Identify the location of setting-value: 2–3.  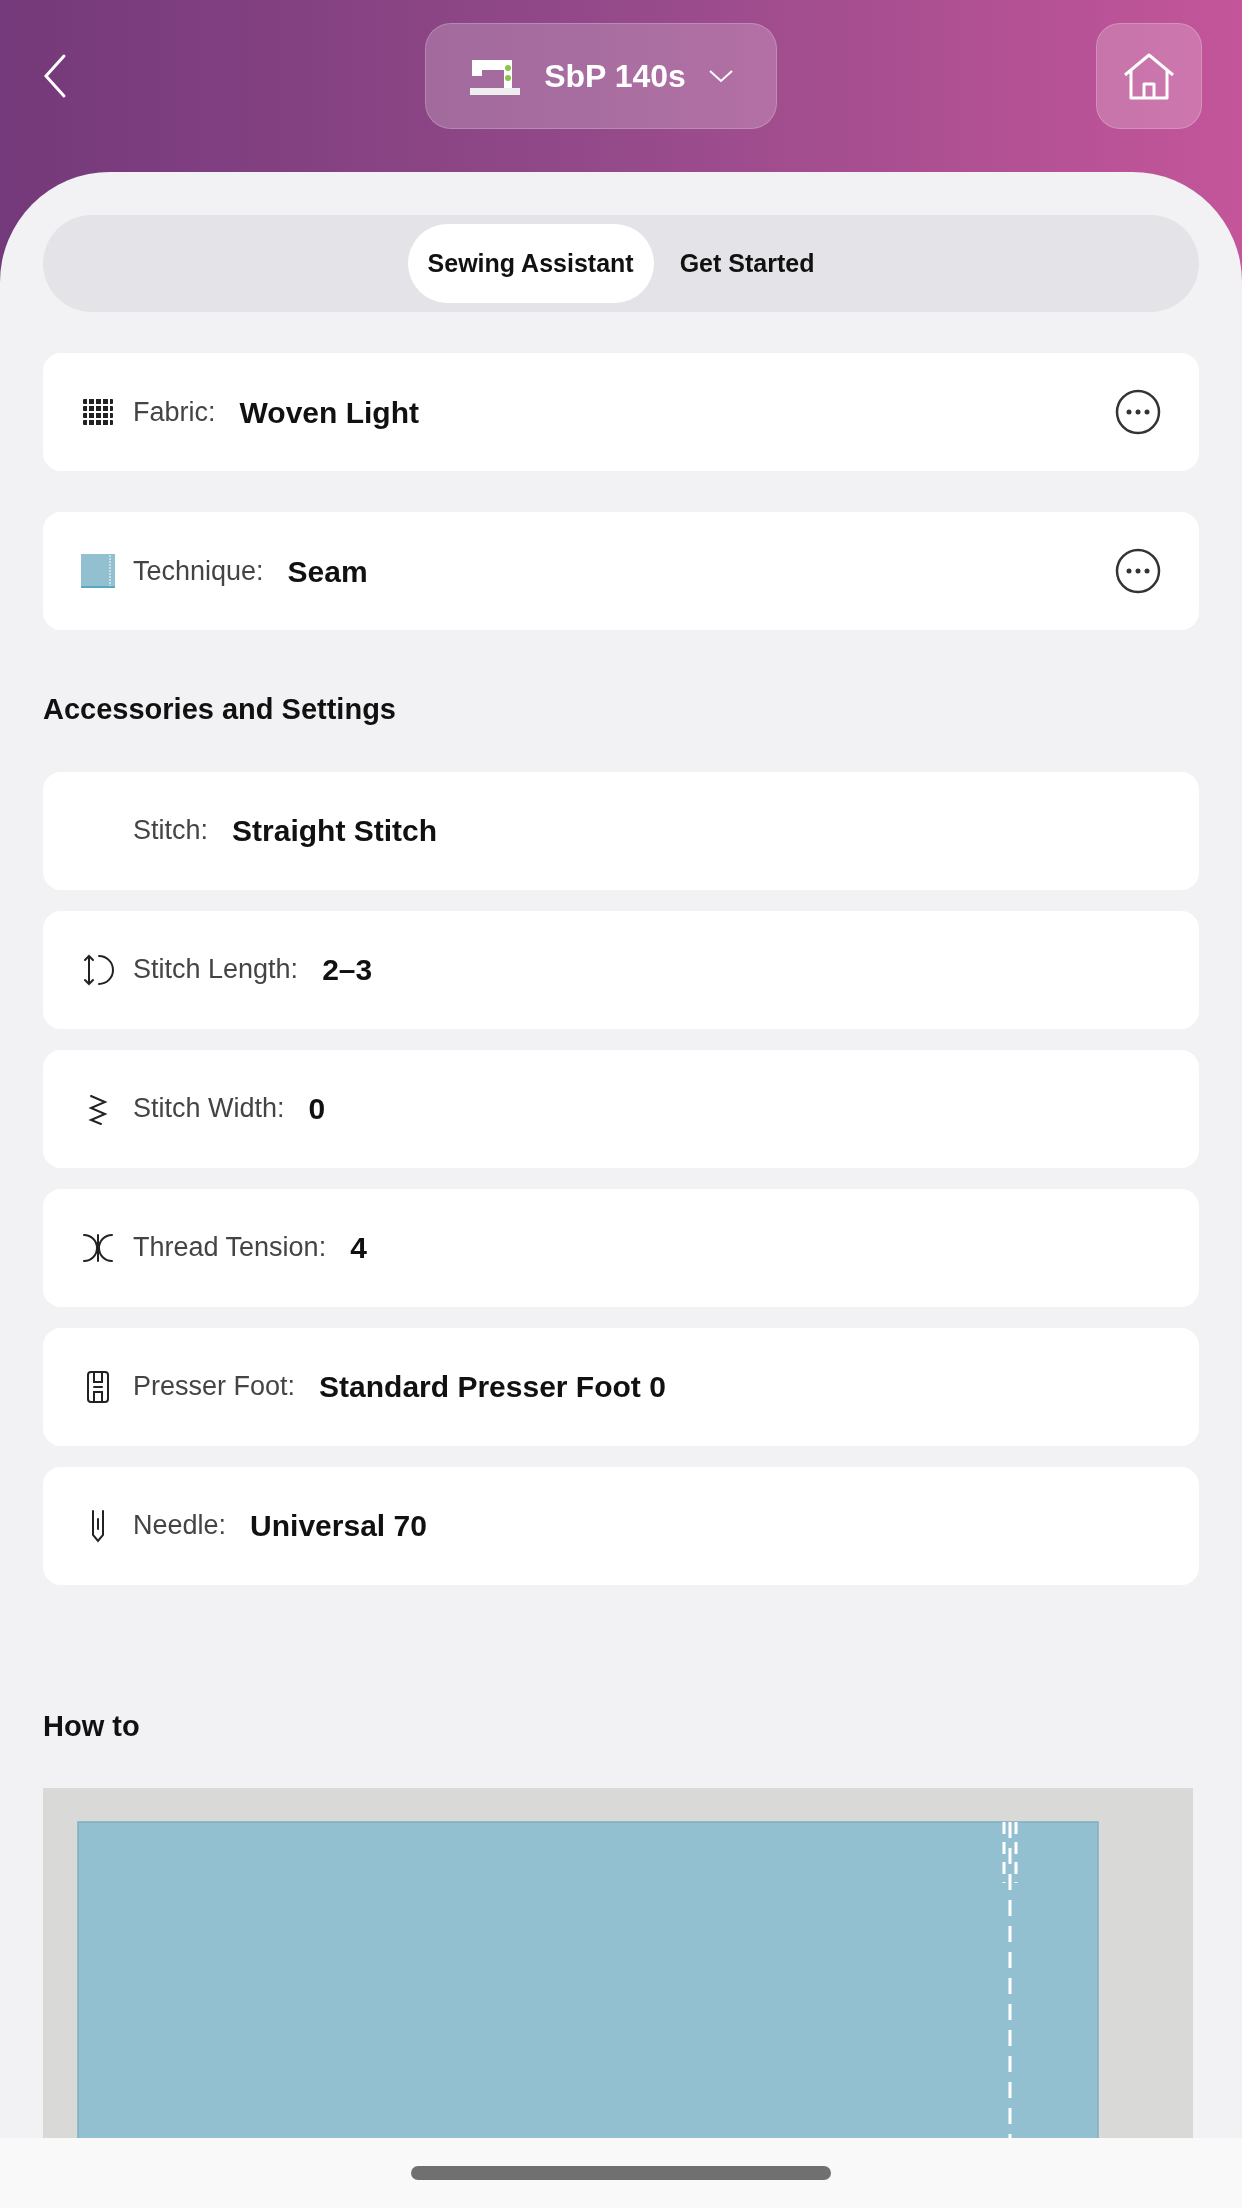
(347, 970).